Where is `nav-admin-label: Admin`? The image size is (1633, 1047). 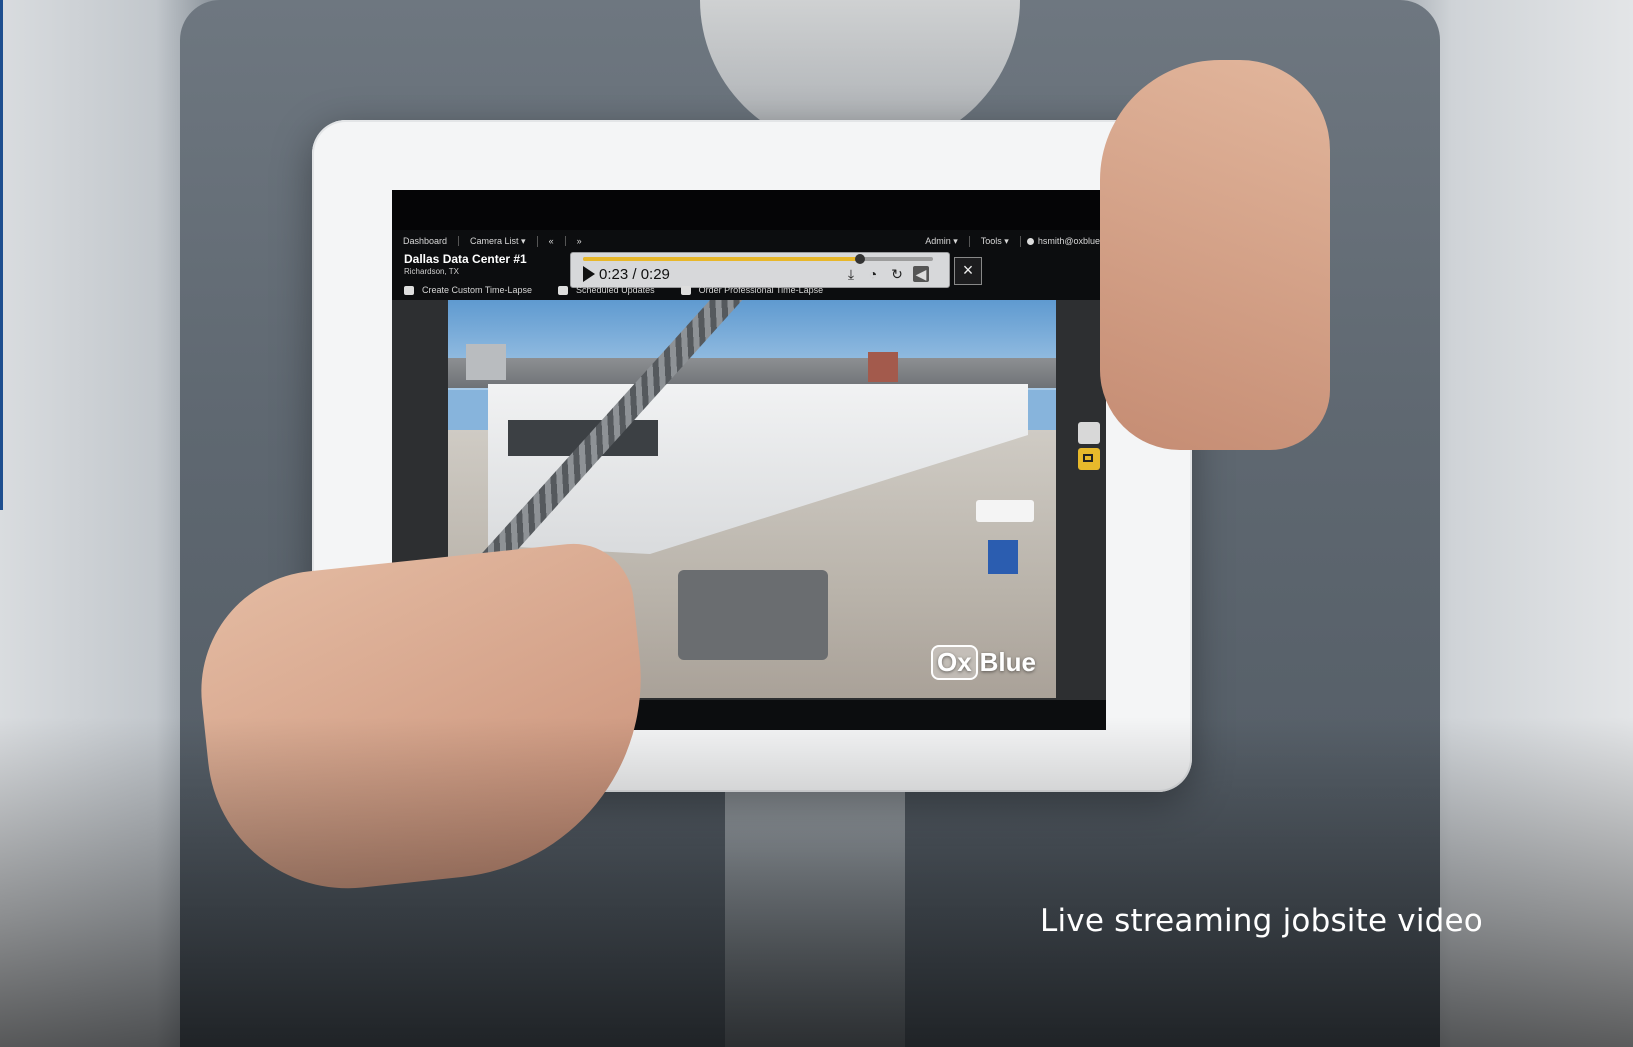
nav-admin-label: Admin is located at coordinates (938, 240).